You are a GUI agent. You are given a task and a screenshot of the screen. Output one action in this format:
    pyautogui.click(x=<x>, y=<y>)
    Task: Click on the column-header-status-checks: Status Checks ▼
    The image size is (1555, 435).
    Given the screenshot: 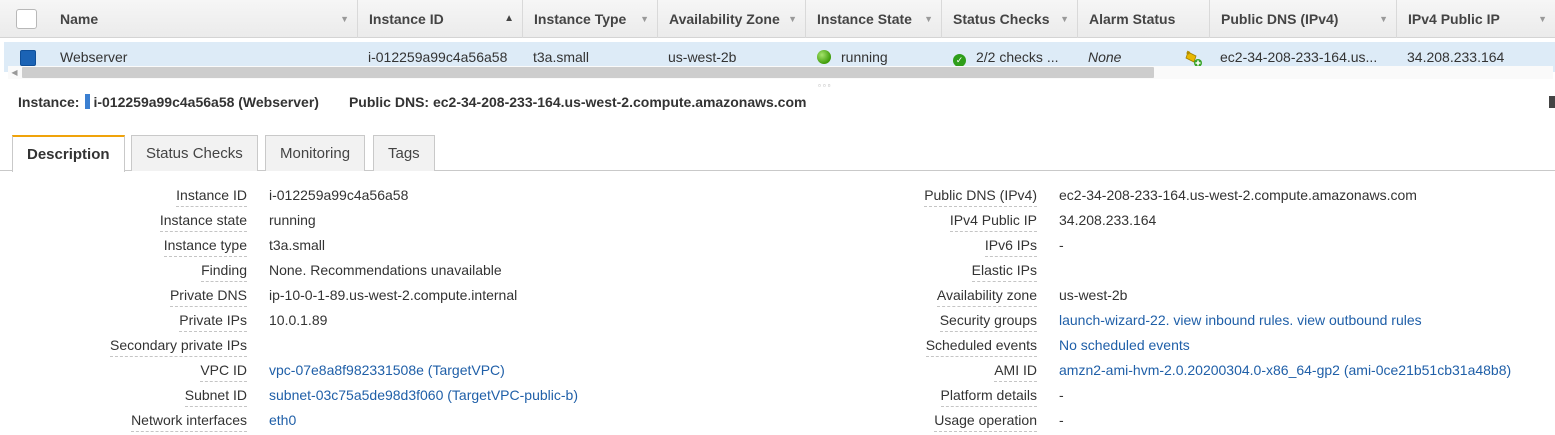 What is the action you would take?
    pyautogui.click(x=1009, y=19)
    